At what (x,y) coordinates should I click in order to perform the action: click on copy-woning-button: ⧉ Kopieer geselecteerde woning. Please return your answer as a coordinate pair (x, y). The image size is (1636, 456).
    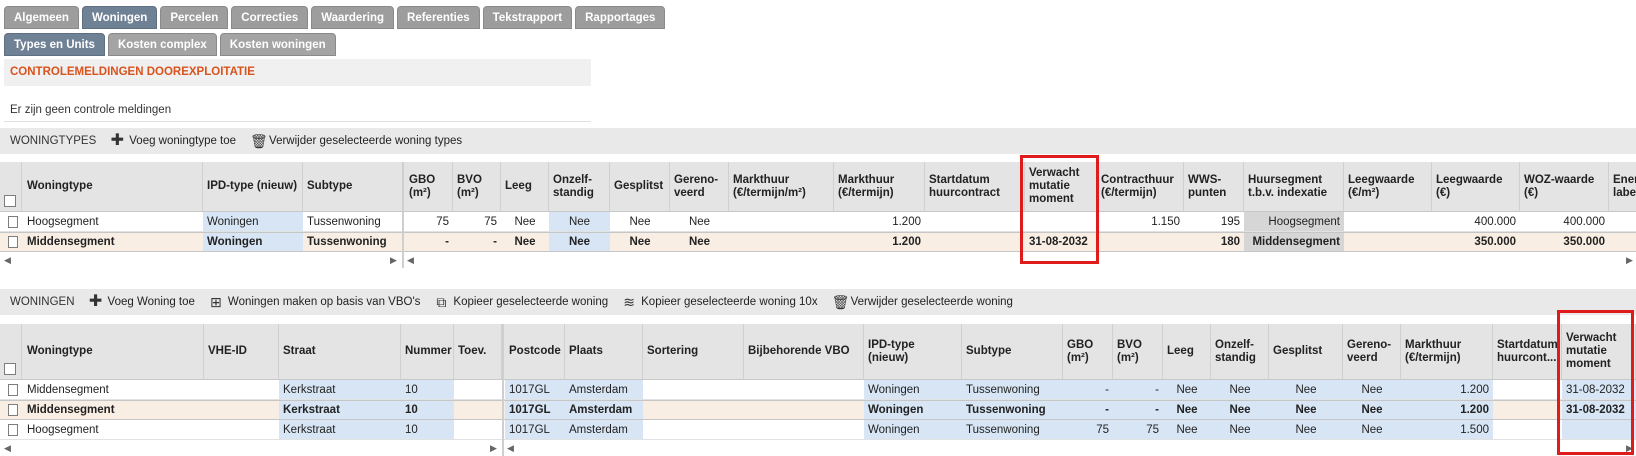
    Looking at the image, I should click on (521, 302).